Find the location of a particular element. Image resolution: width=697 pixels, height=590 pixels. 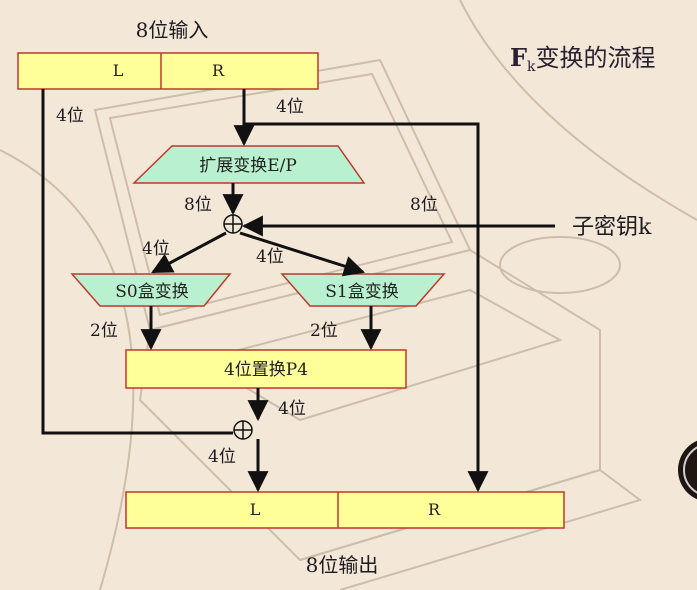

bits-4-right: 4位 is located at coordinates (290, 107).